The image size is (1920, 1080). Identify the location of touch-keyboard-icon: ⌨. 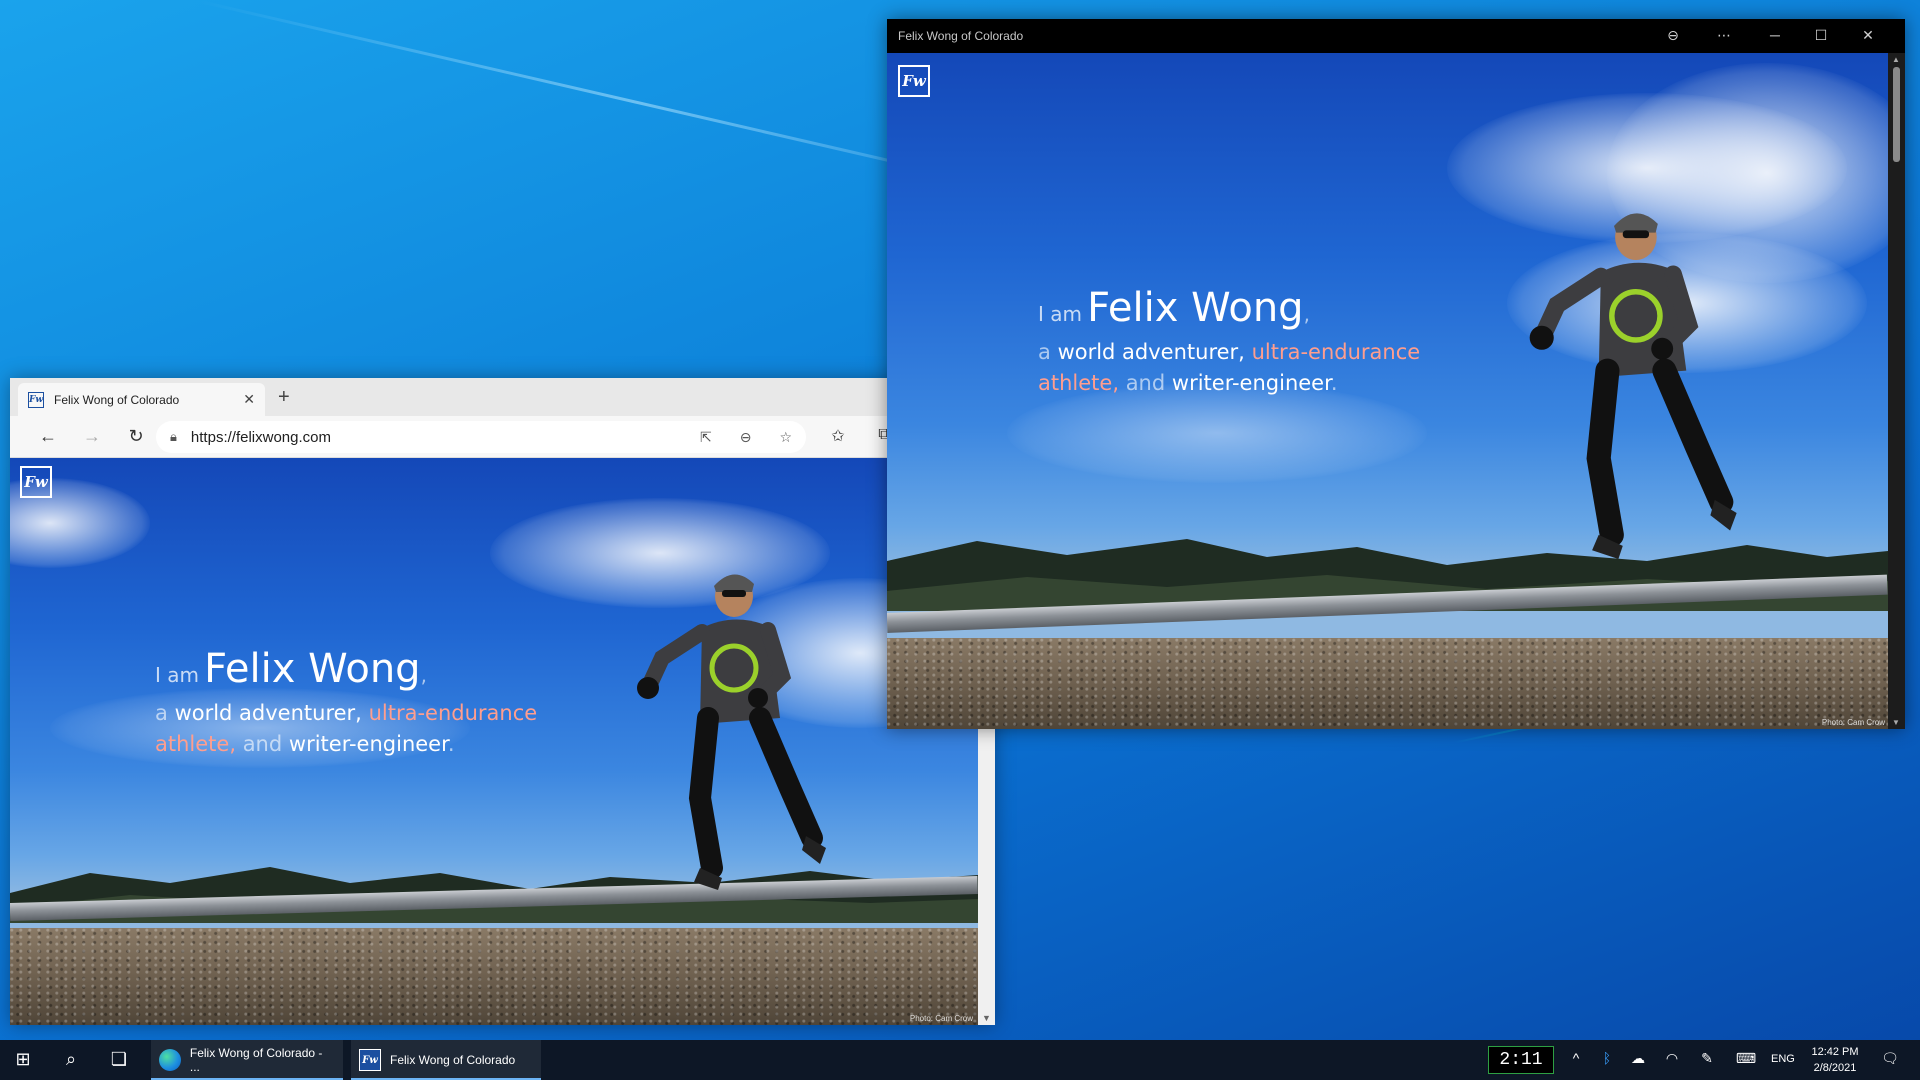
(1746, 1058).